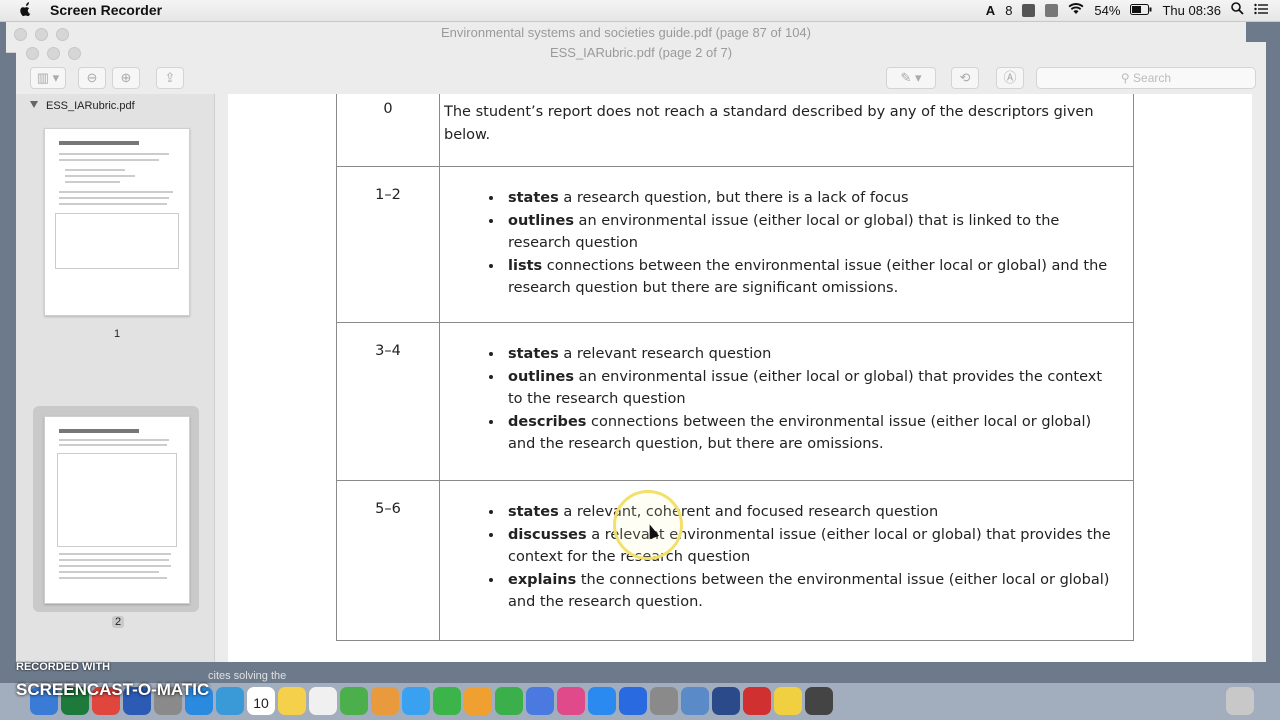 This screenshot has height=720, width=1280. What do you see at coordinates (540, 701) in the screenshot?
I see `keynote-icon` at bounding box center [540, 701].